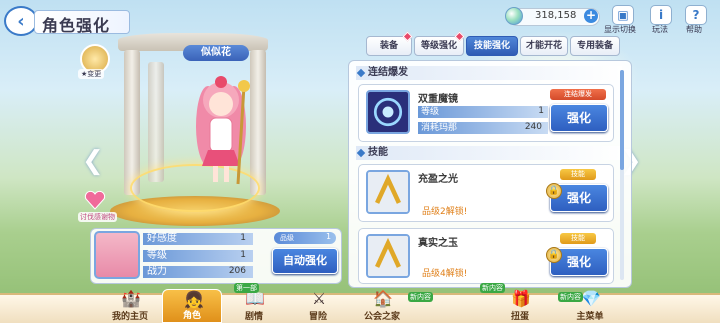  Describe the element at coordinates (388, 72) in the screenshot. I see `union-burst-section-label: 连结爆发` at that location.